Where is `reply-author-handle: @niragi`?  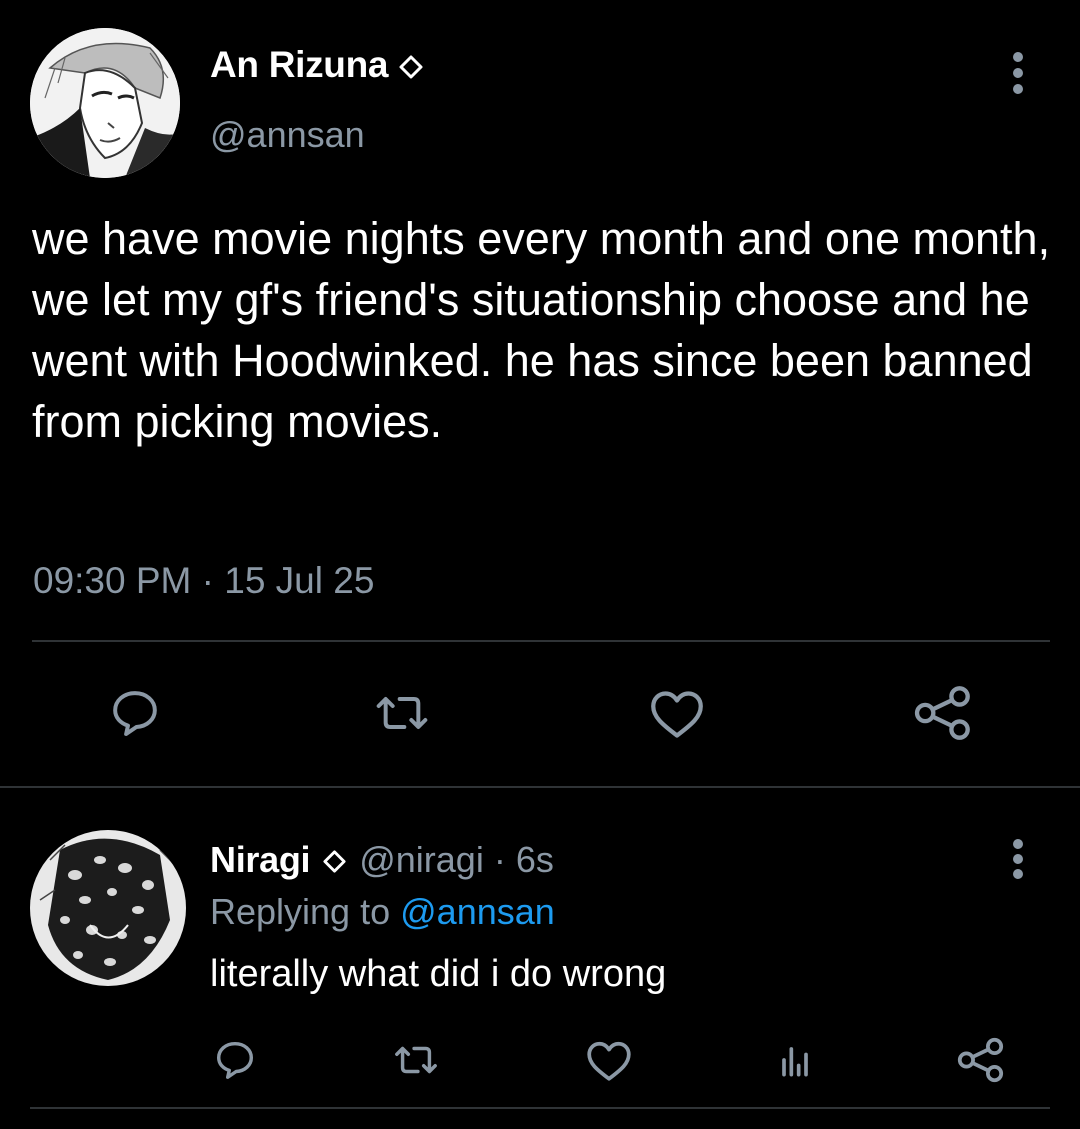
reply-author-handle: @niragi is located at coordinates (421, 859).